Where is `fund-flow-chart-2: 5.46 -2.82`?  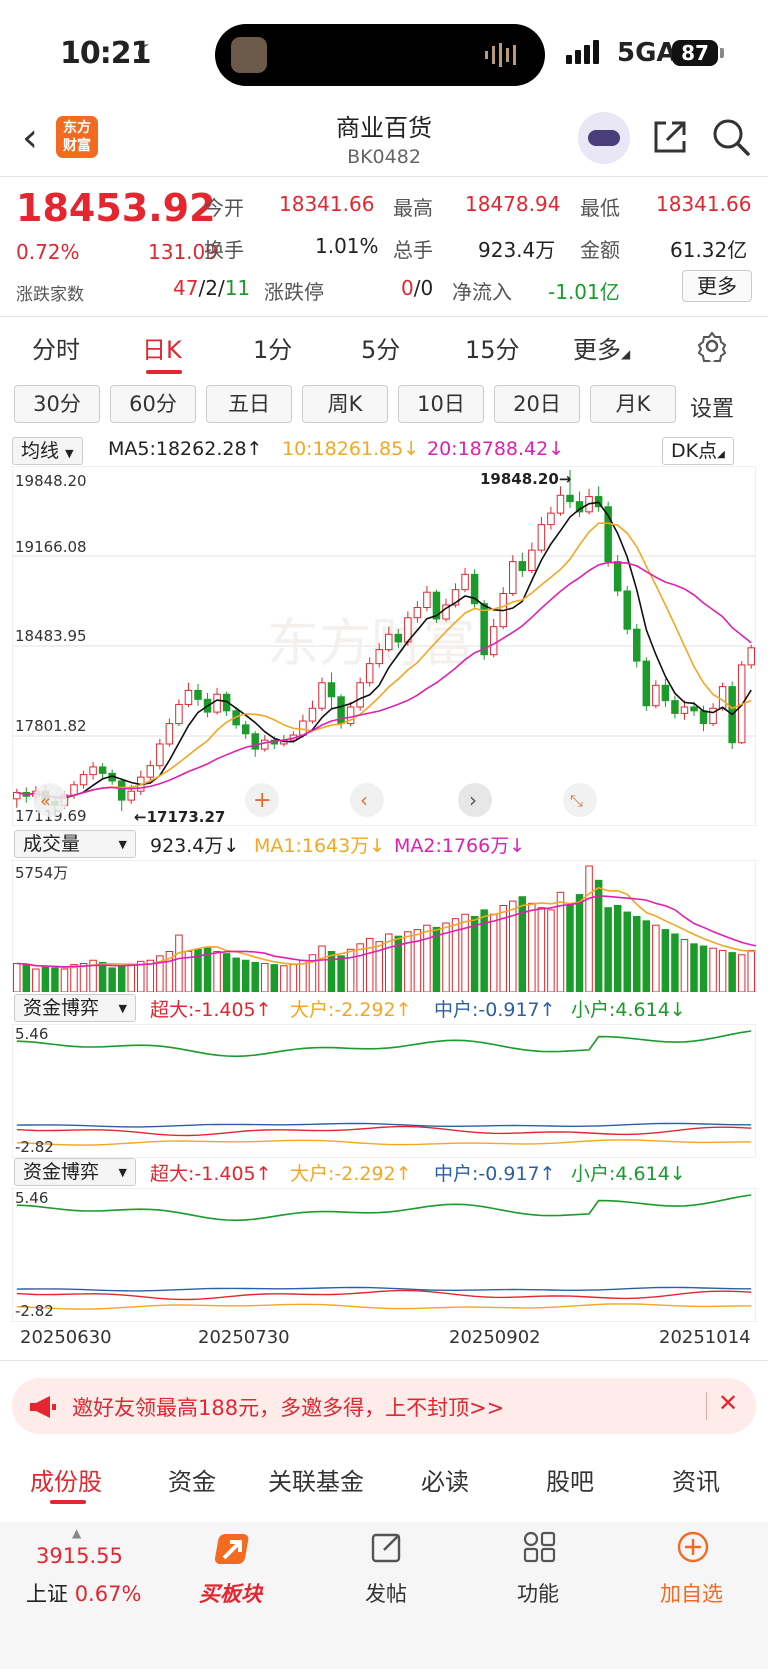
fund-flow-chart-2: 5.46 -2.82 is located at coordinates (384, 1255).